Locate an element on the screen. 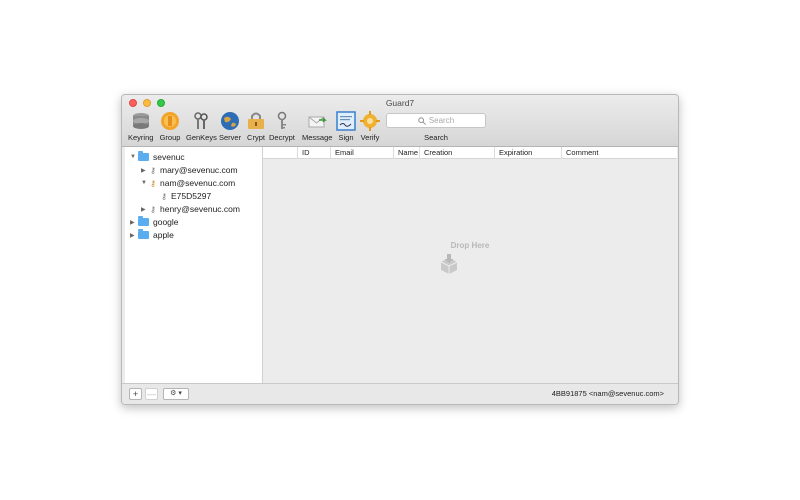 Image resolution: width=800 pixels, height=500 pixels. verify-gear-icon is located at coordinates (370, 121).